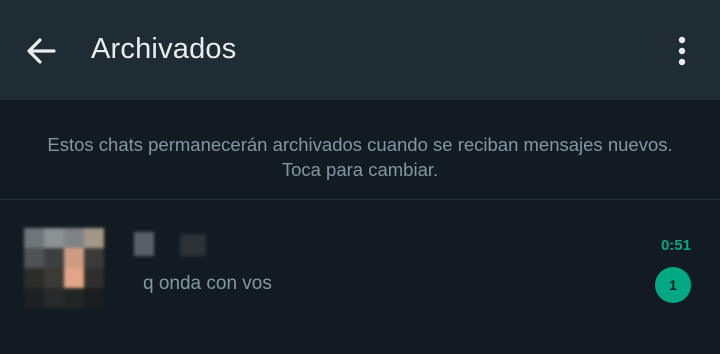 The height and width of the screenshot is (354, 720). I want to click on back-button, so click(41, 51).